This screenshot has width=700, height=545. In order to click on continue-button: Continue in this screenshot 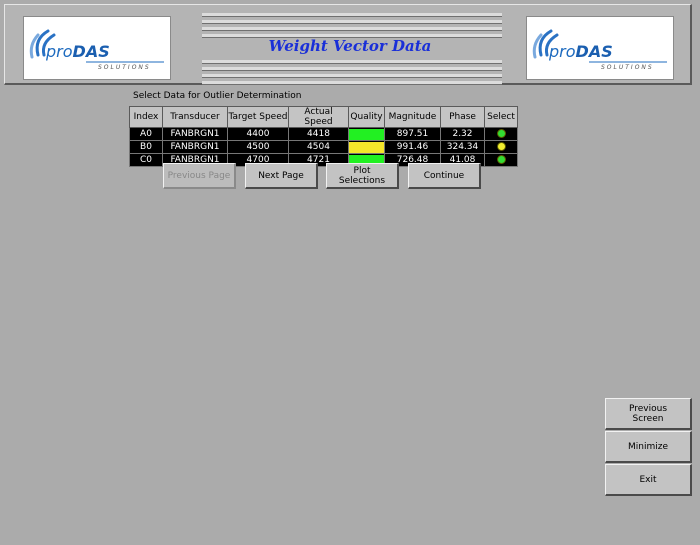, I will do `click(444, 176)`.